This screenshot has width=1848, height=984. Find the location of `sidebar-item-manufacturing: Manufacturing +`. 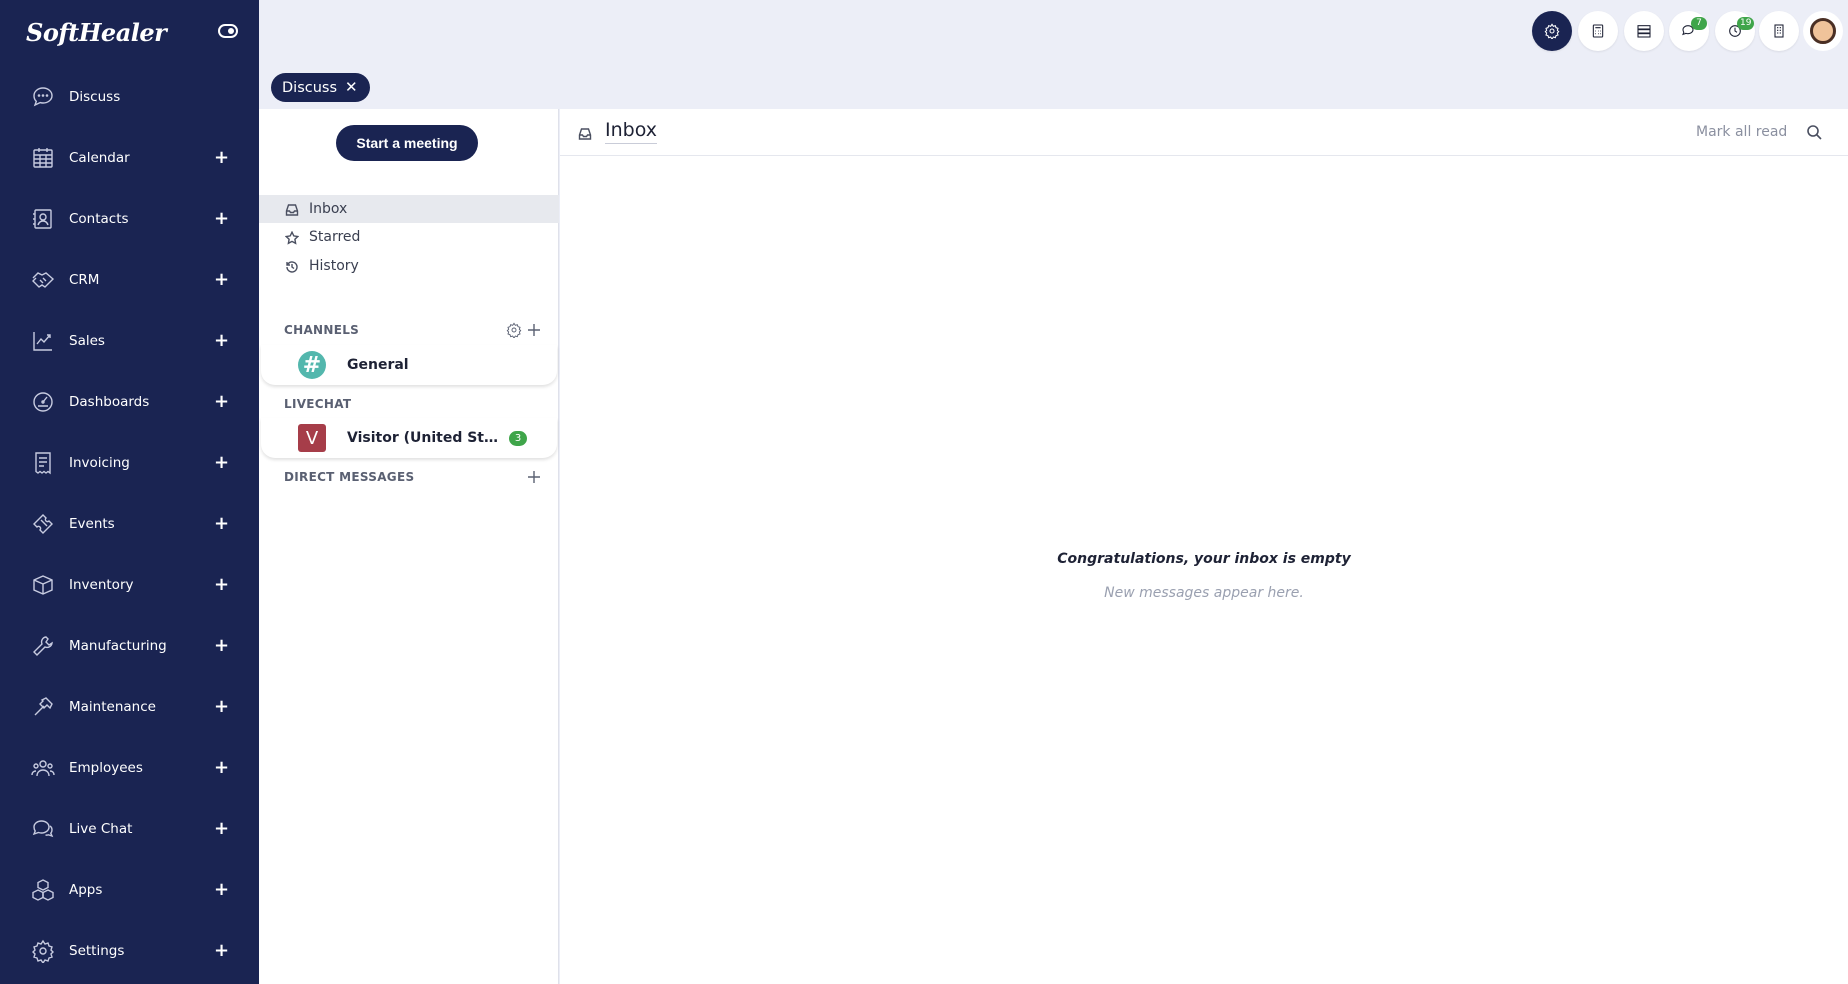

sidebar-item-manufacturing: Manufacturing + is located at coordinates (129, 645).